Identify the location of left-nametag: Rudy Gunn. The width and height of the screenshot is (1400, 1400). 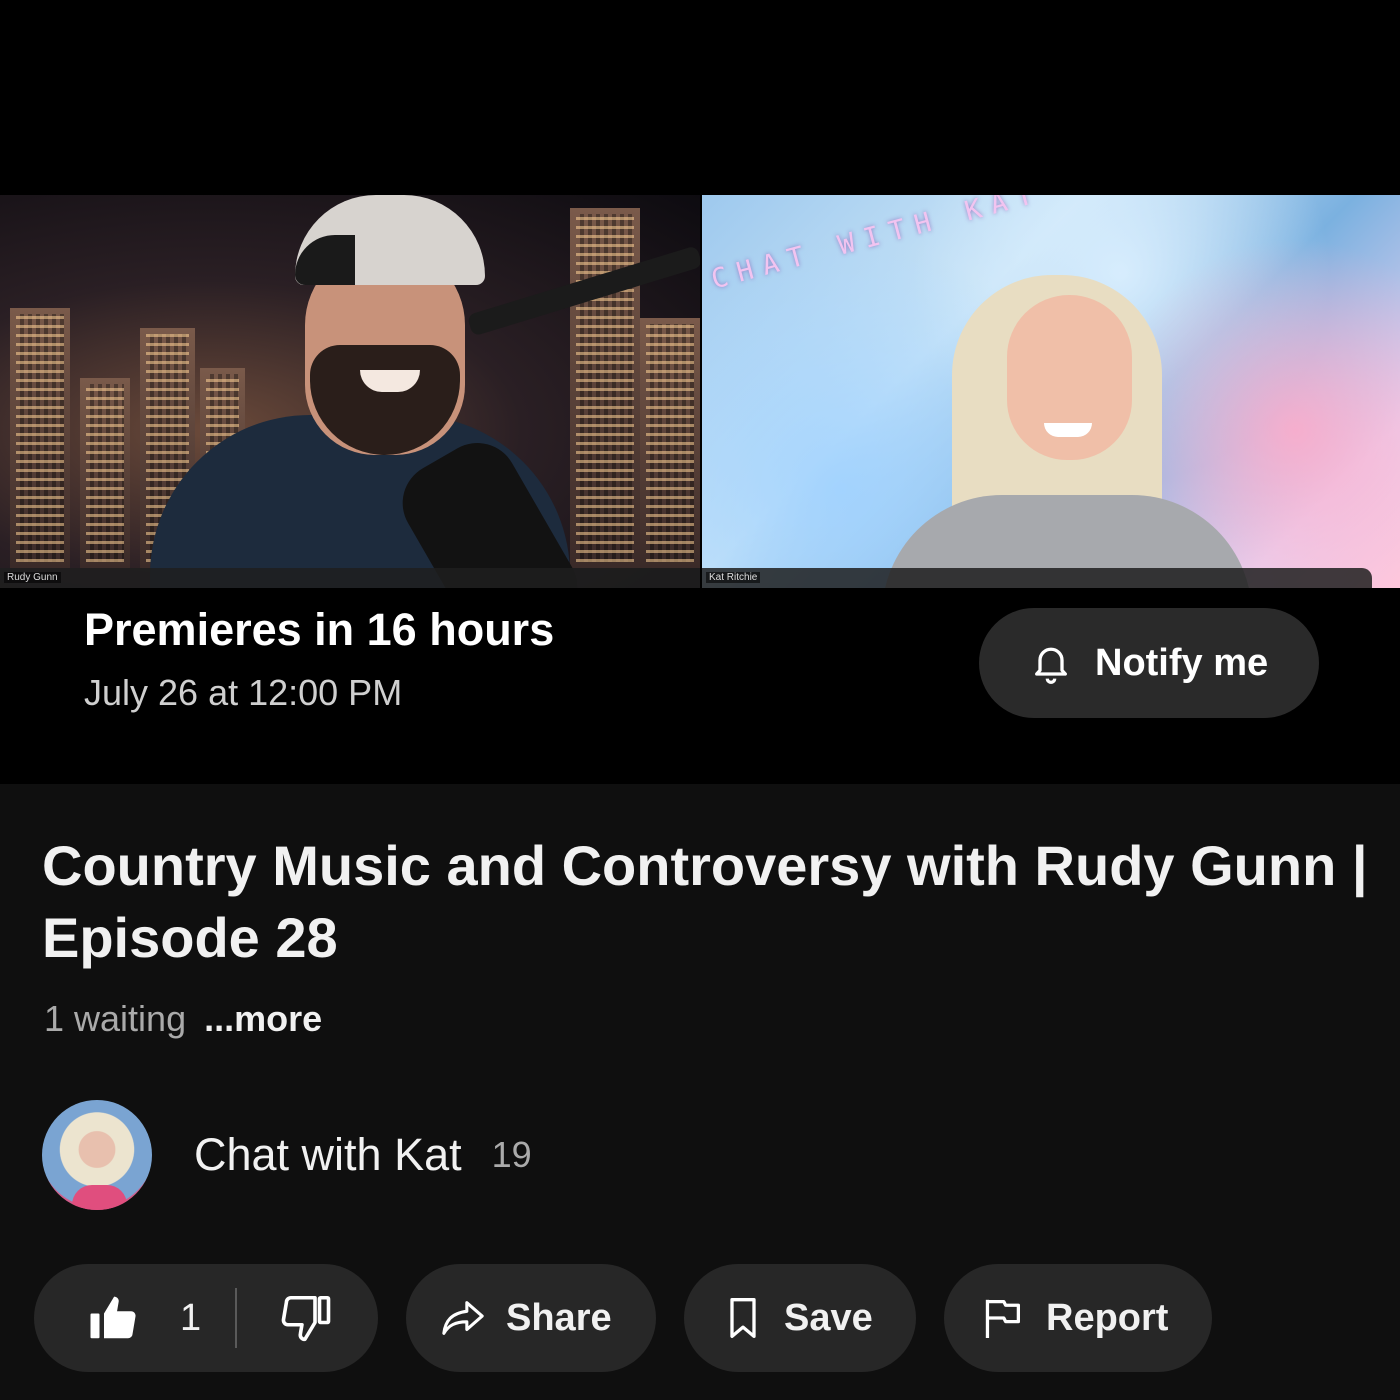
(32, 577).